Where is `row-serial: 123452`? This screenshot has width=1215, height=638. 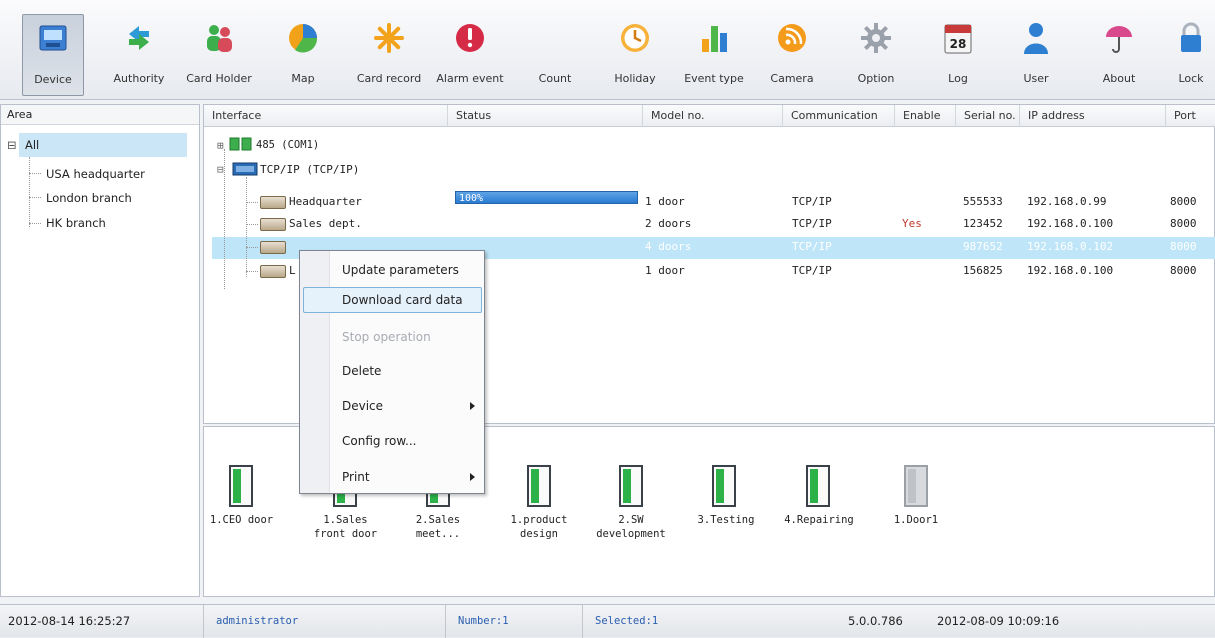
row-serial: 123452 is located at coordinates (983, 223).